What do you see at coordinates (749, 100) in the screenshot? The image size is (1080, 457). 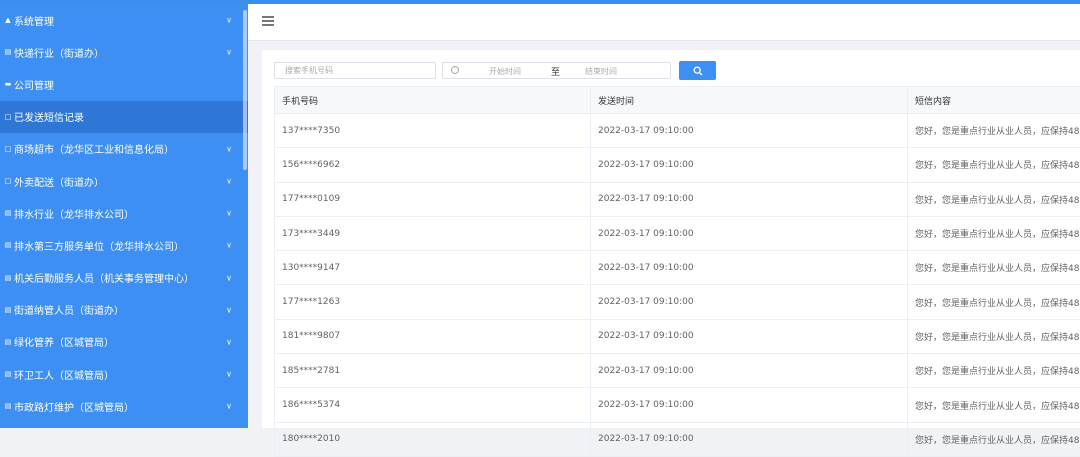 I see `column-header: 发送时间` at bounding box center [749, 100].